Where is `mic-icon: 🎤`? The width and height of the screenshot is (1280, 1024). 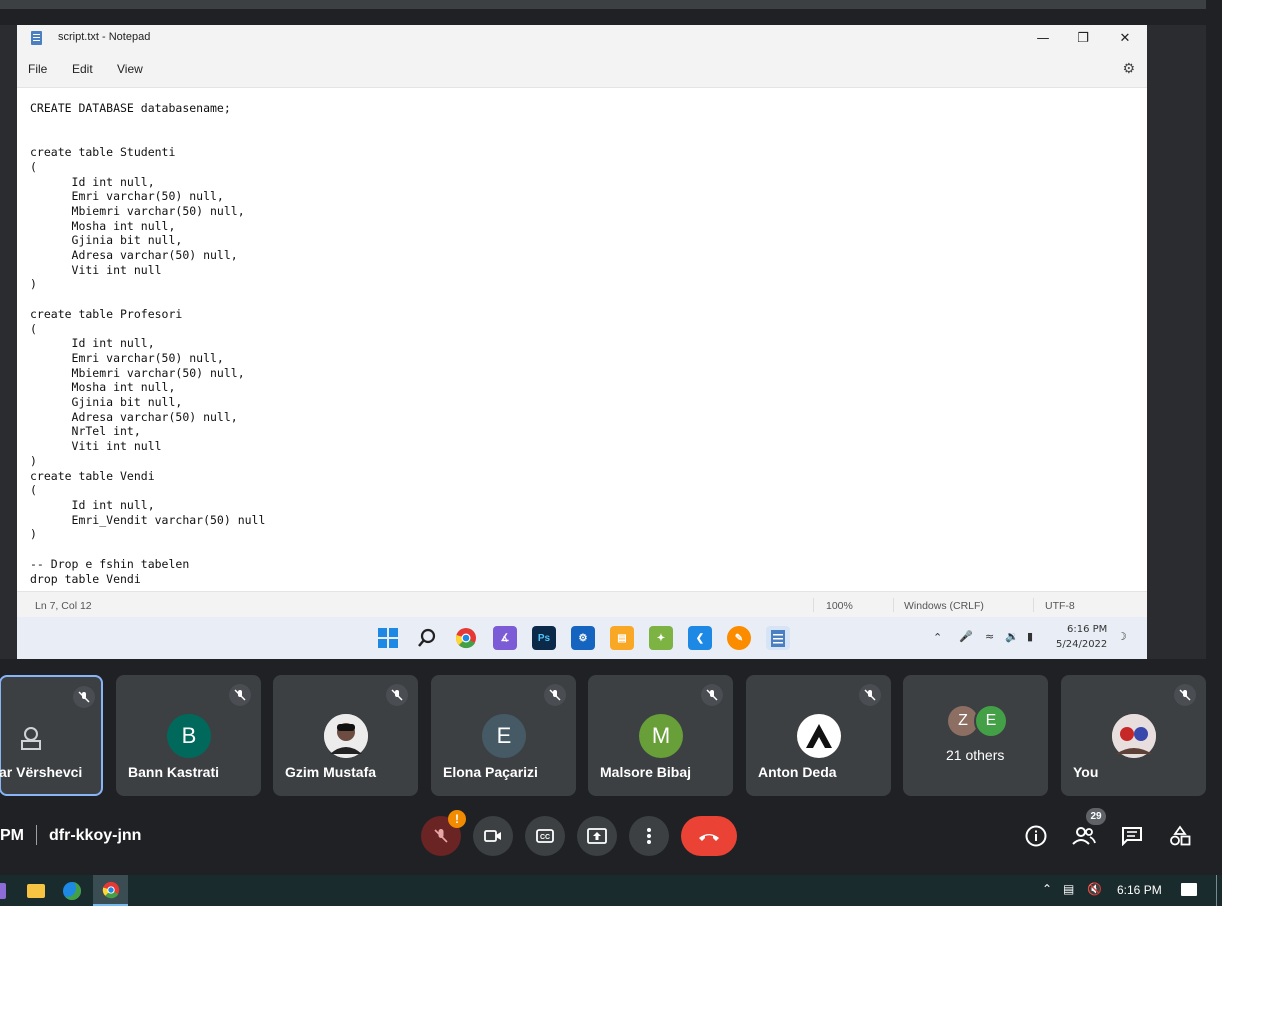
mic-icon: 🎤 is located at coordinates (966, 636).